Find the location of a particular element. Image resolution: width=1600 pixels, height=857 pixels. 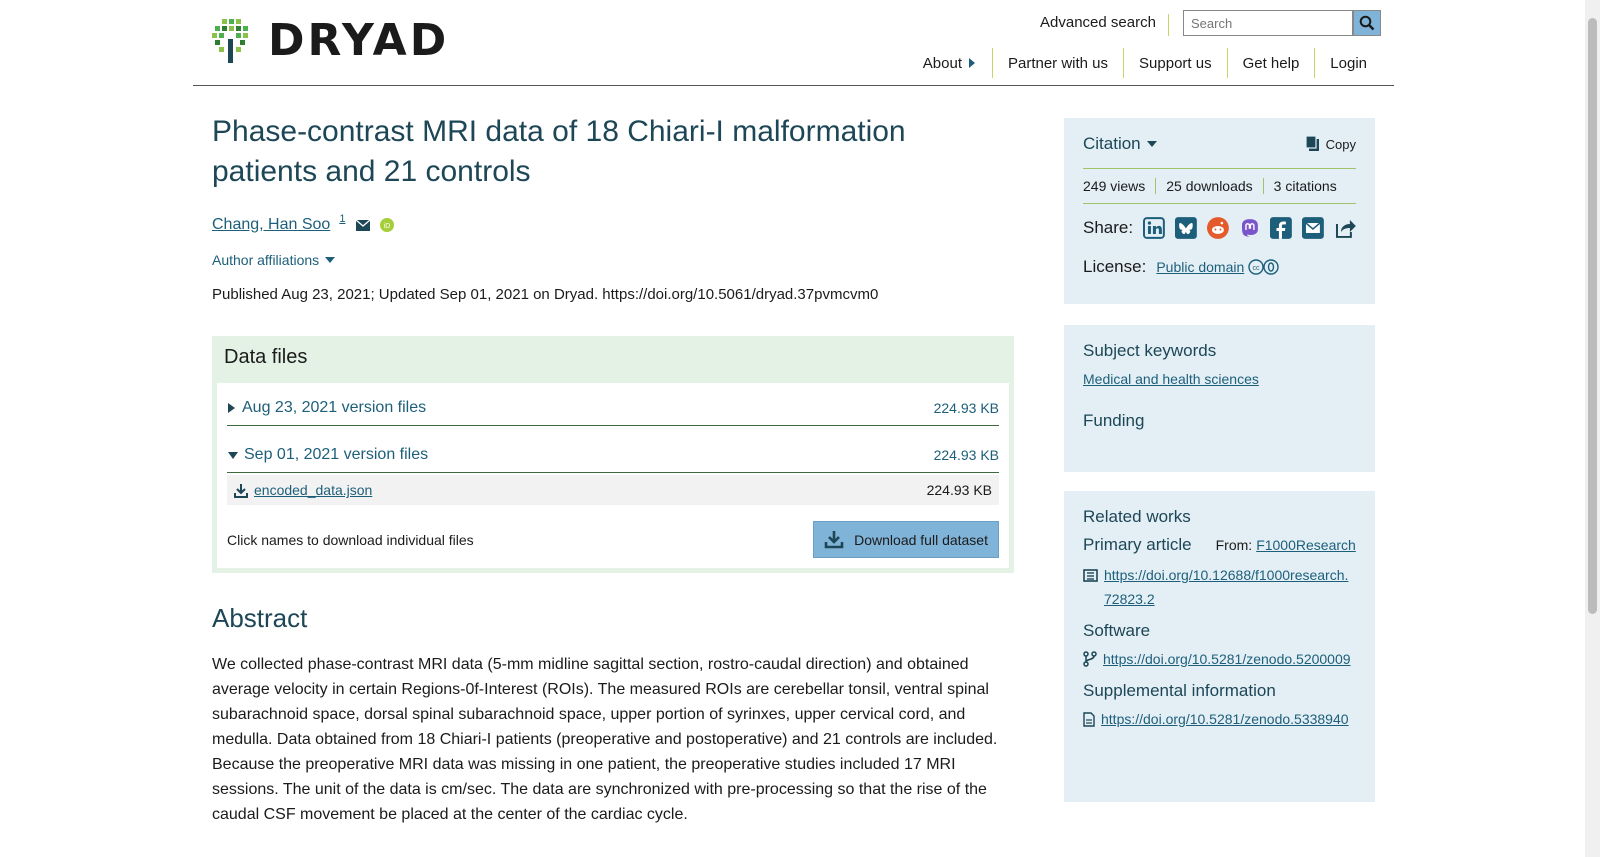

svg-text: iD is located at coordinates (387, 226).